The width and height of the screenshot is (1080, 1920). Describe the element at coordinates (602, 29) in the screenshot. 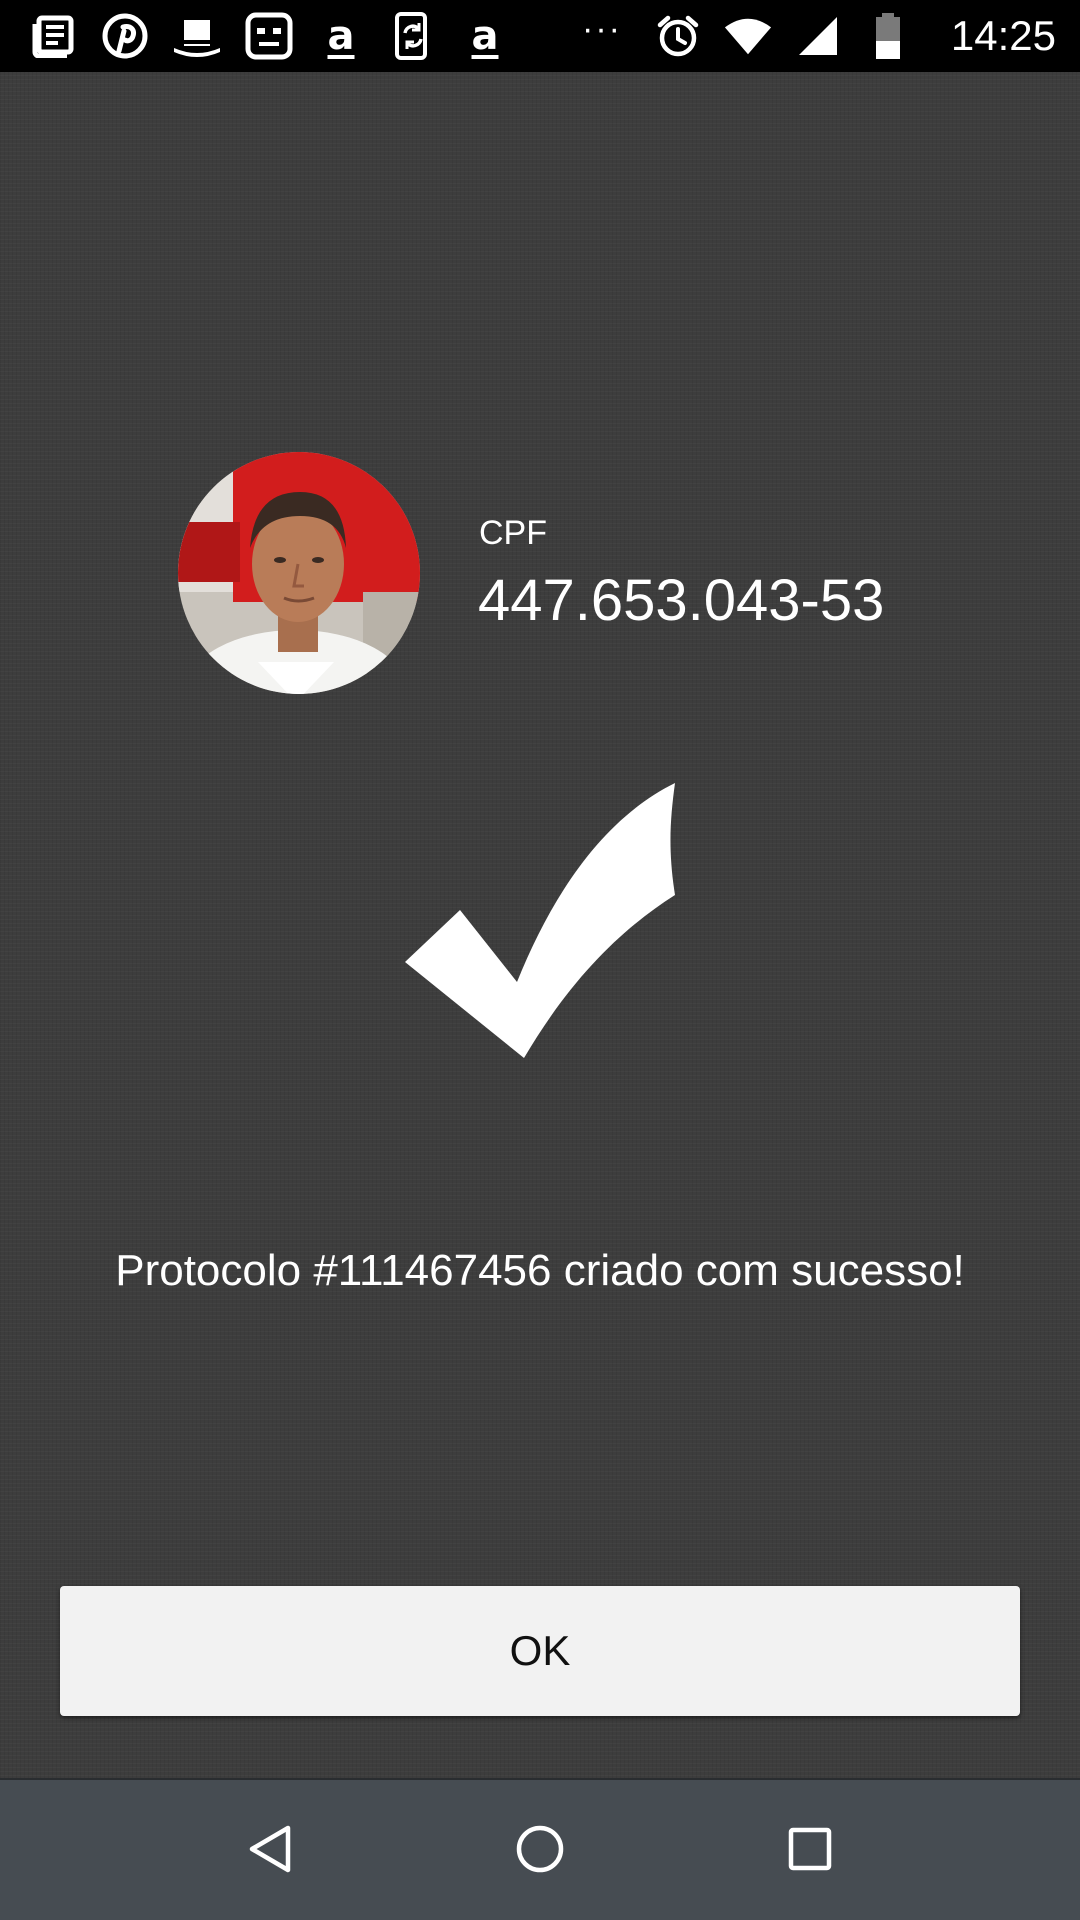

I see `more-notifications-indicator: ···` at that location.